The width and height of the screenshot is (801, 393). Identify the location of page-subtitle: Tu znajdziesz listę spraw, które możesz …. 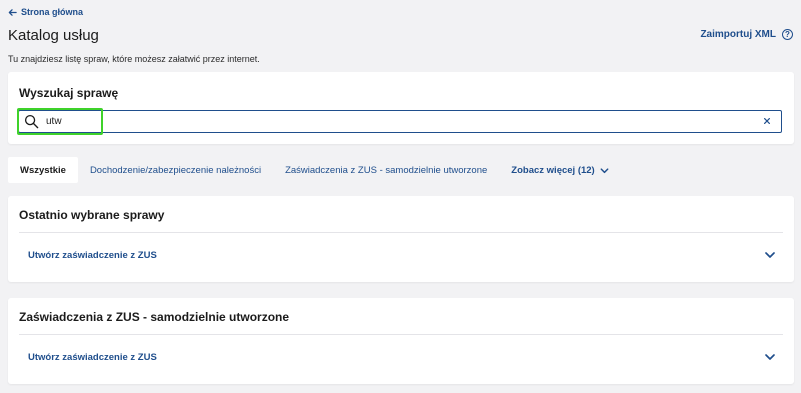
(134, 59).